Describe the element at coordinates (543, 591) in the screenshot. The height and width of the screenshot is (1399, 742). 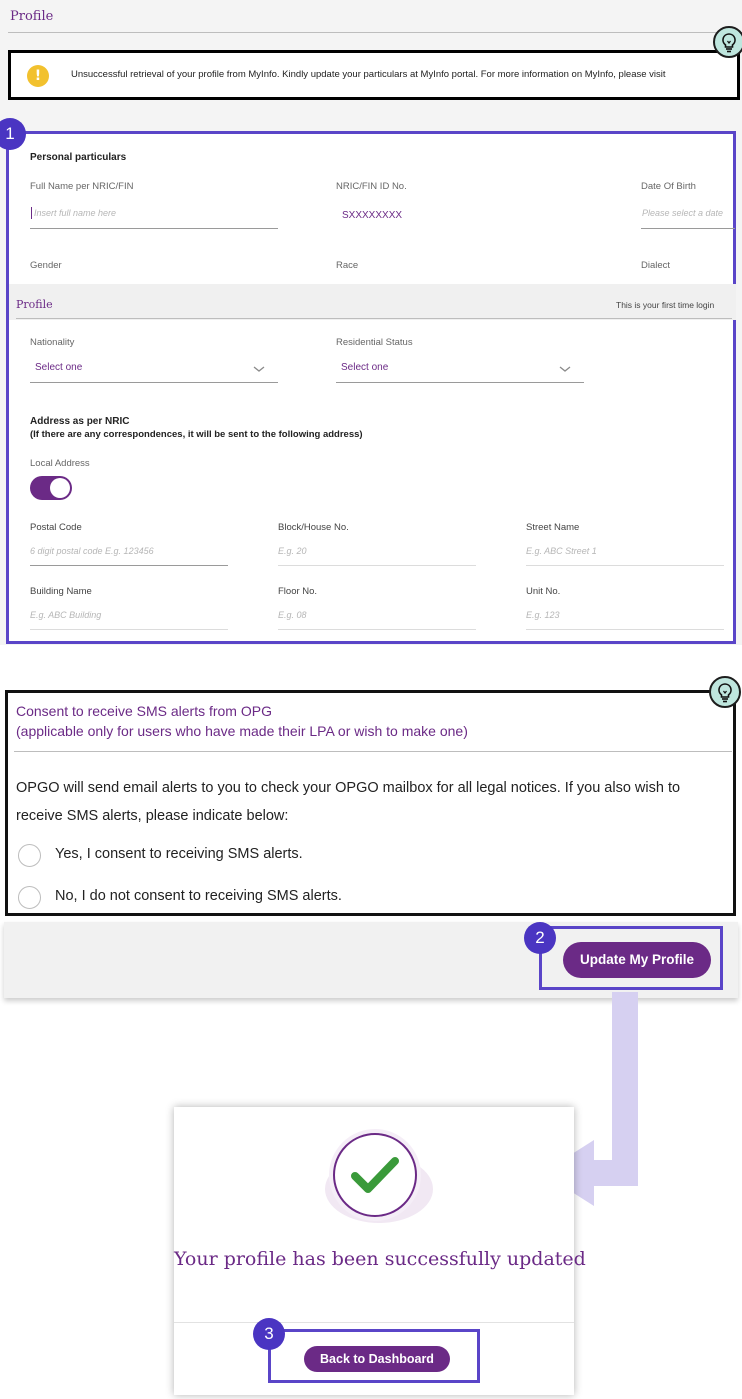
I see `unit-label: Unit No.` at that location.